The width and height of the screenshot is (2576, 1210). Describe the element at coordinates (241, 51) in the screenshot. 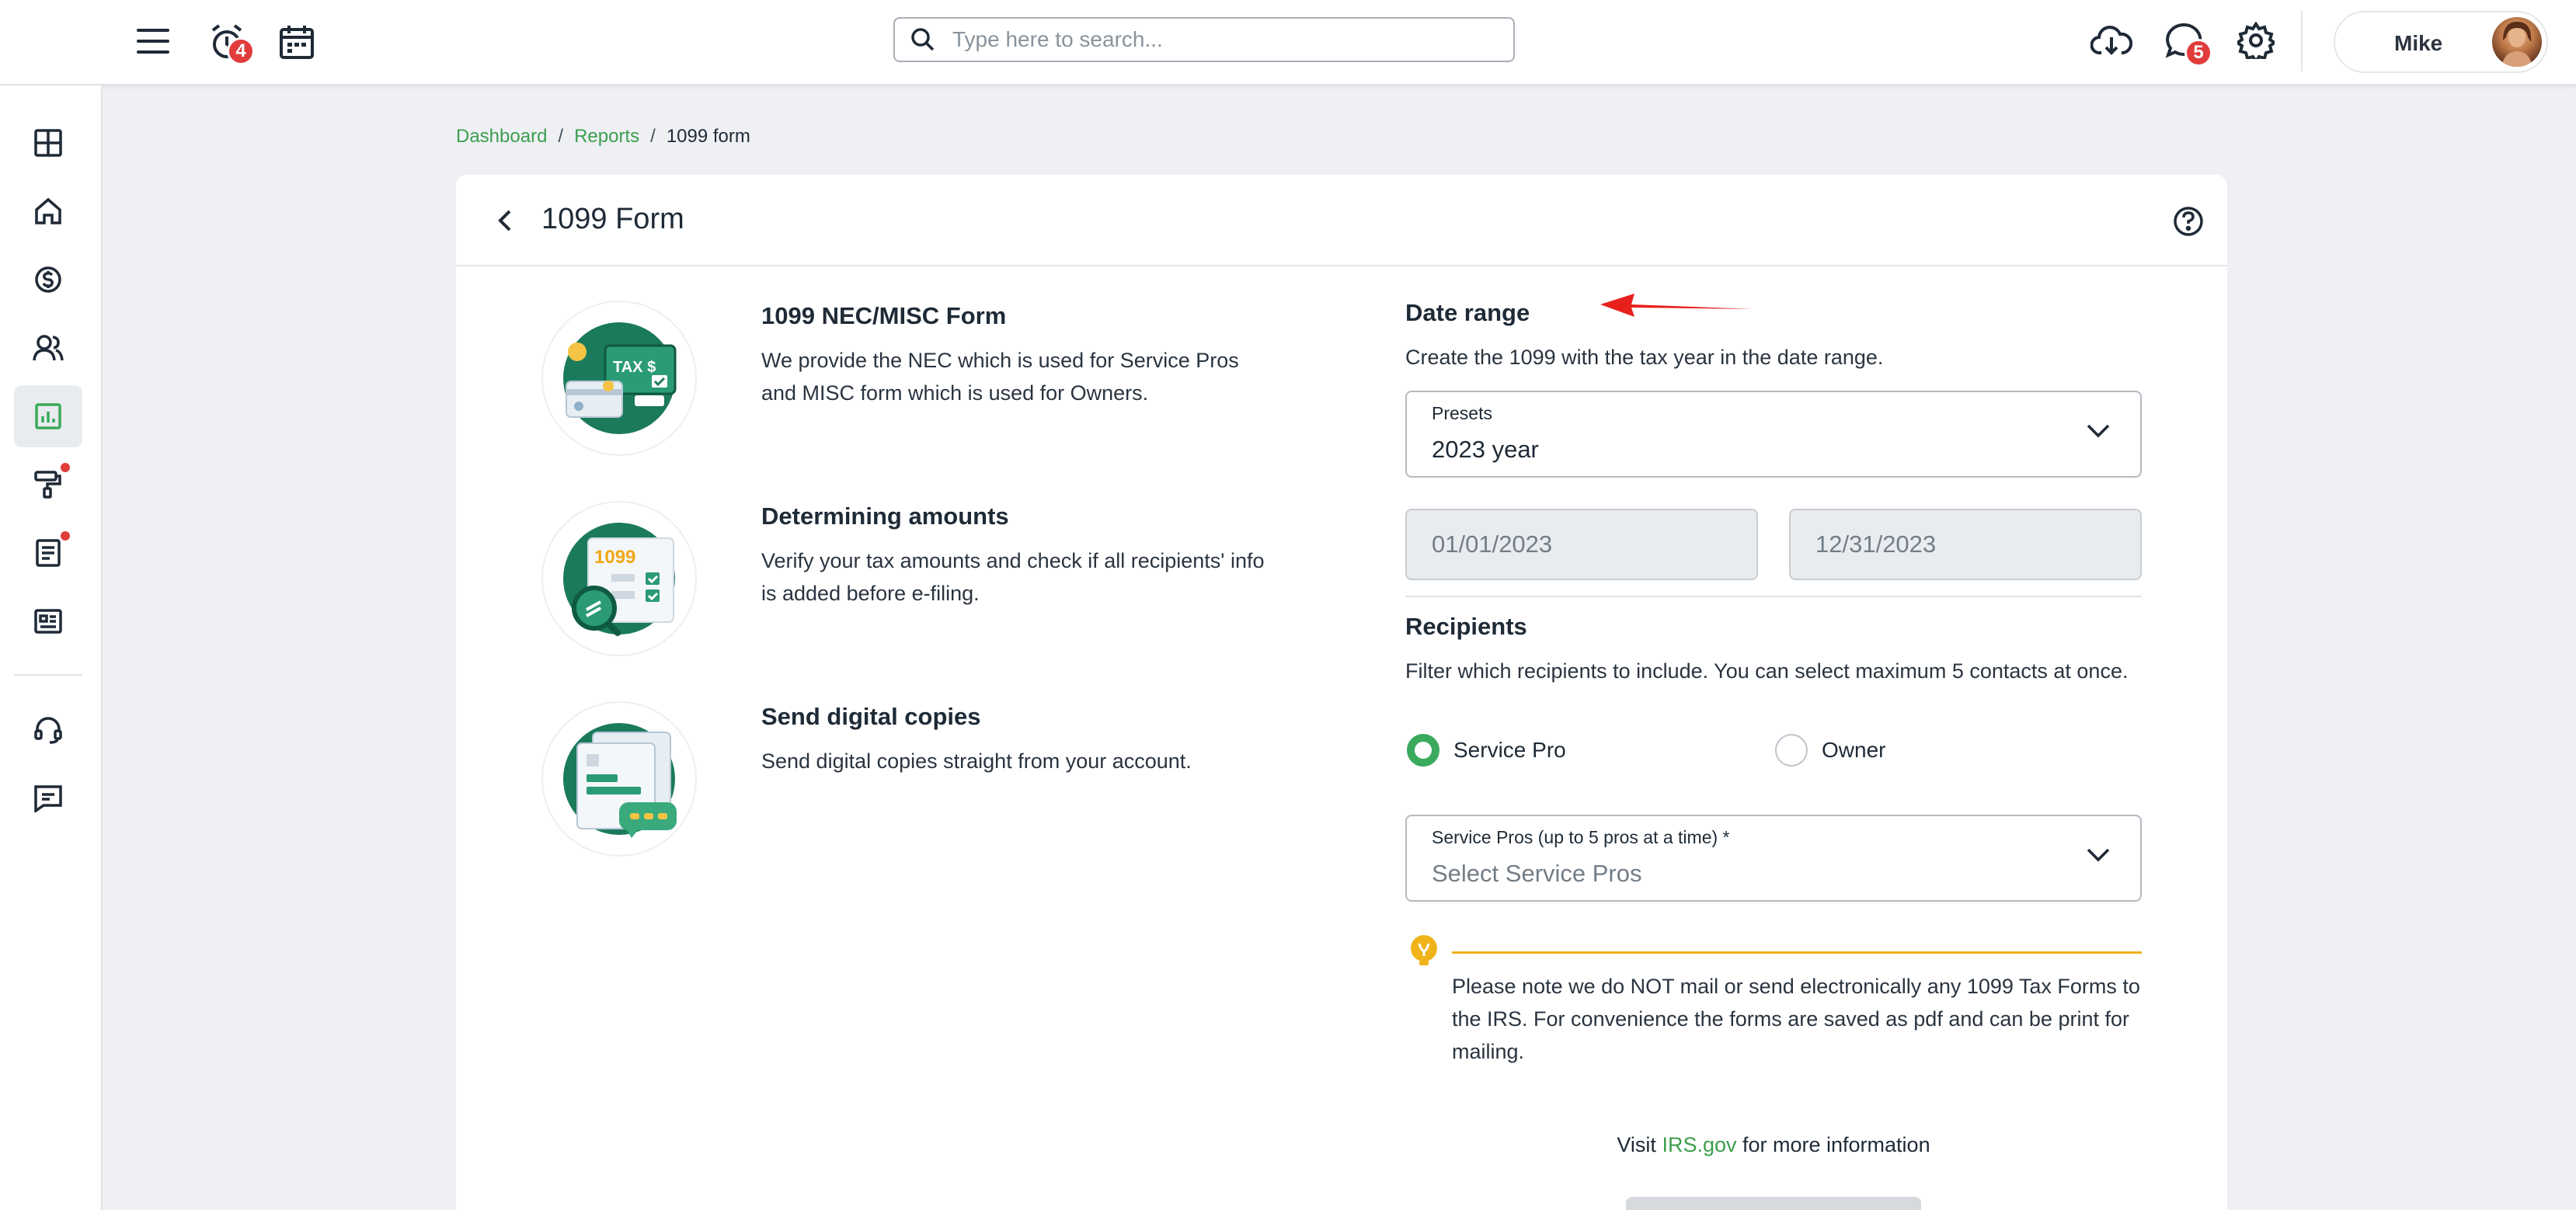

I see `alerts-badge: 4` at that location.